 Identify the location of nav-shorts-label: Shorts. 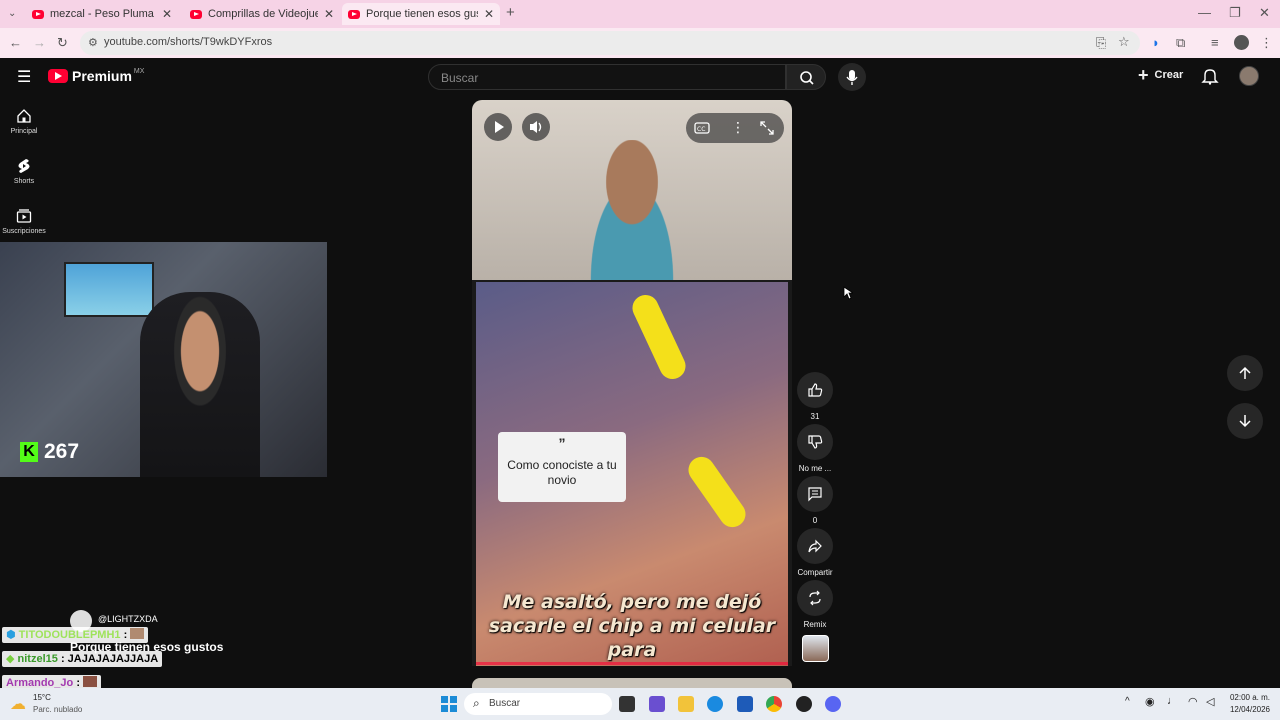
(24, 181).